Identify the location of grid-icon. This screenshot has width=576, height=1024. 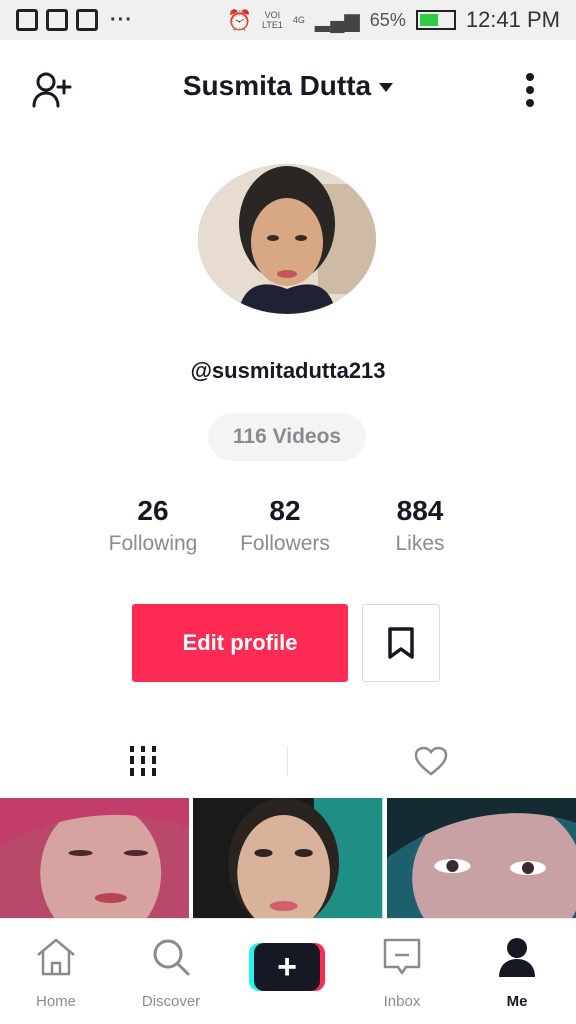
(143, 761).